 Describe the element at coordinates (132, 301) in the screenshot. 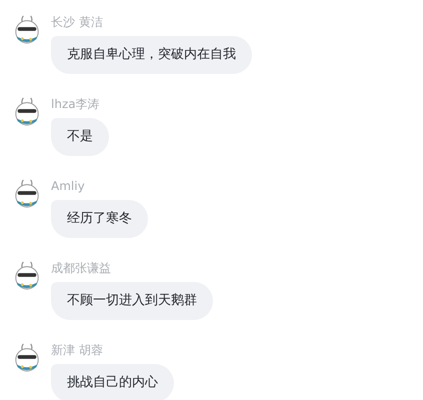

I see `message-bubble: 不顾一切进入到天鹅群` at that location.